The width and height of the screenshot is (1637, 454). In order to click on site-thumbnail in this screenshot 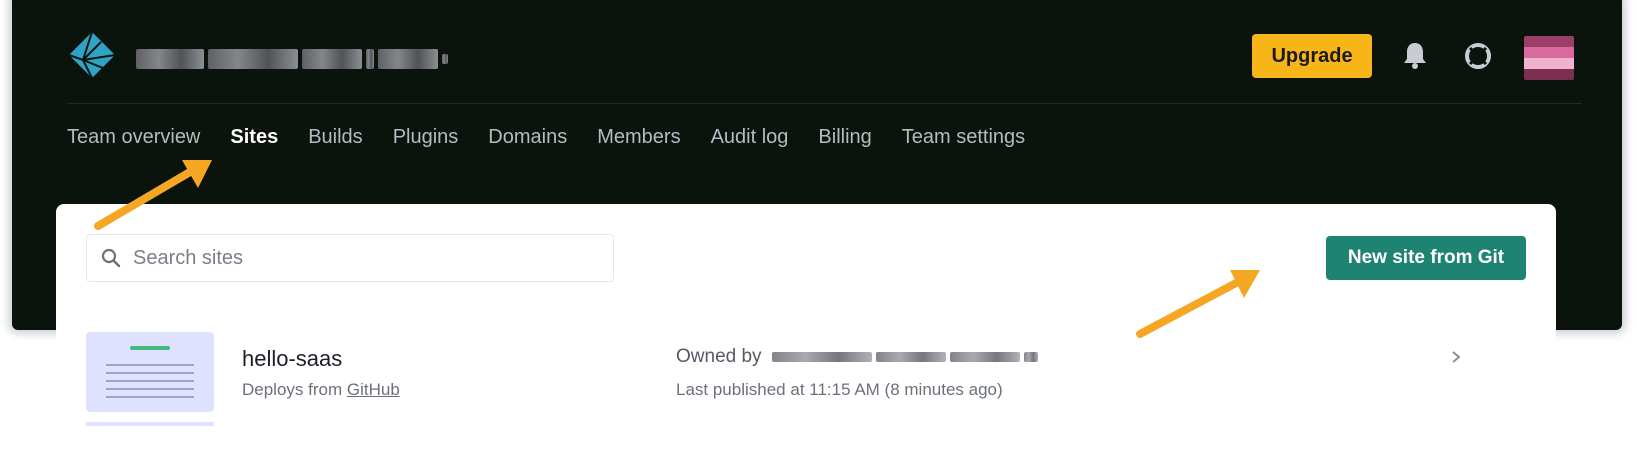, I will do `click(150, 372)`.